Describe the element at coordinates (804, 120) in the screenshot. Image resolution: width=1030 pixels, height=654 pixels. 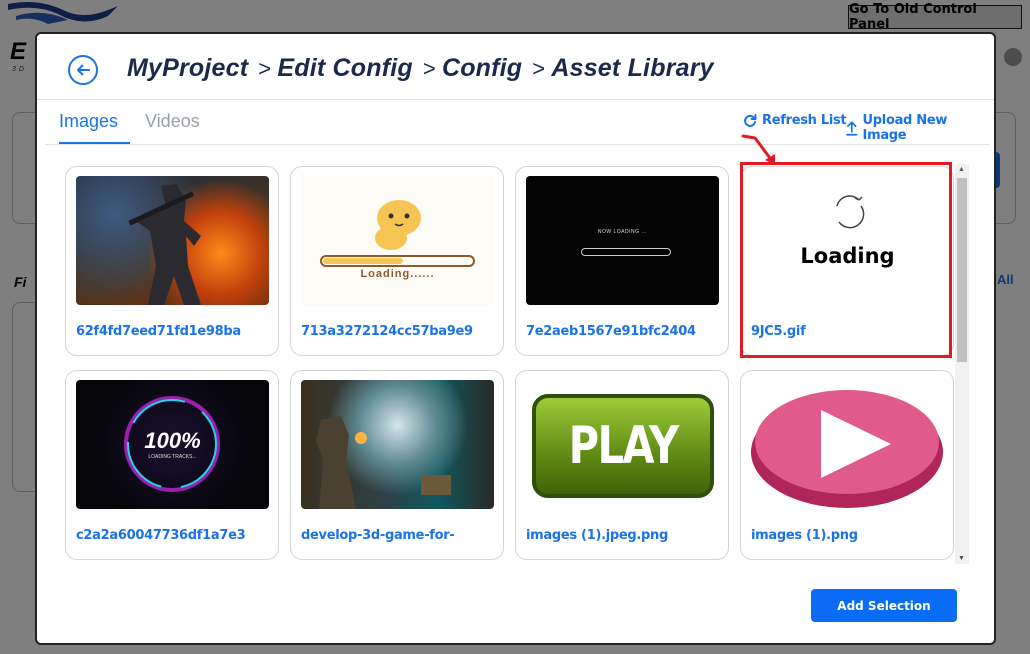
I see `refresh-list-label: Refresh List` at that location.